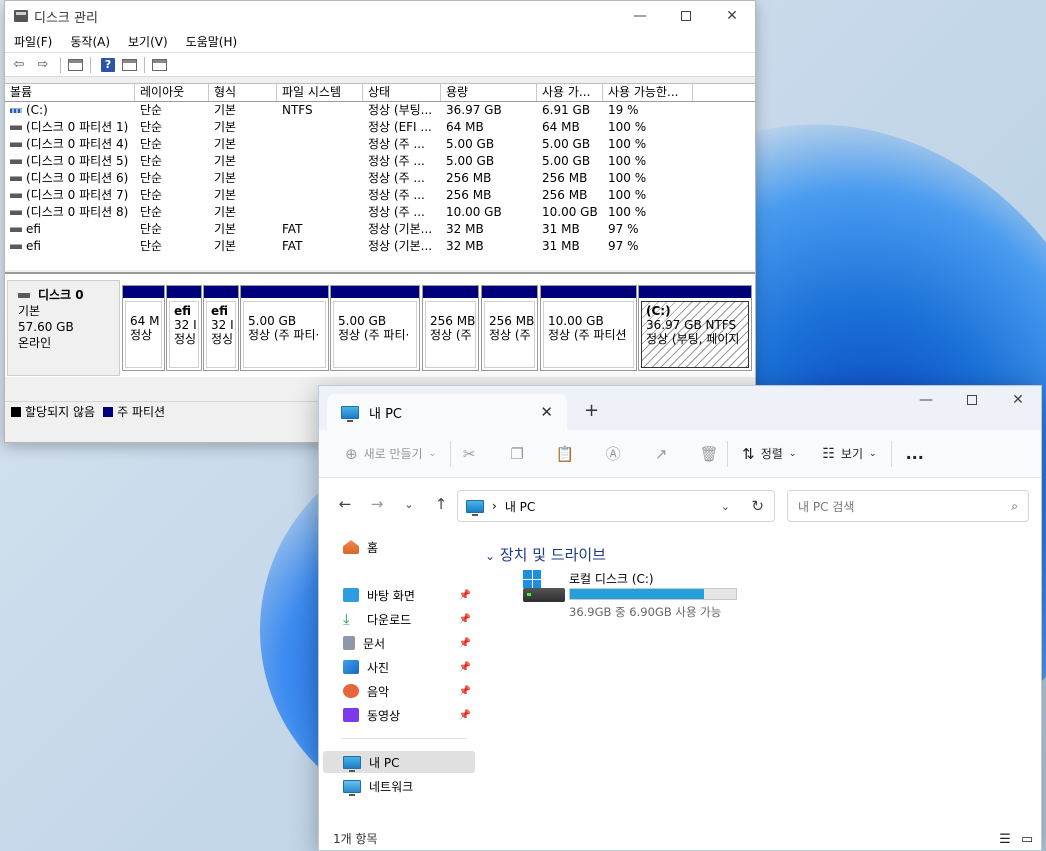 This screenshot has height=851, width=1046. What do you see at coordinates (441, 504) in the screenshot?
I see `up-arrow-icon: ↑` at bounding box center [441, 504].